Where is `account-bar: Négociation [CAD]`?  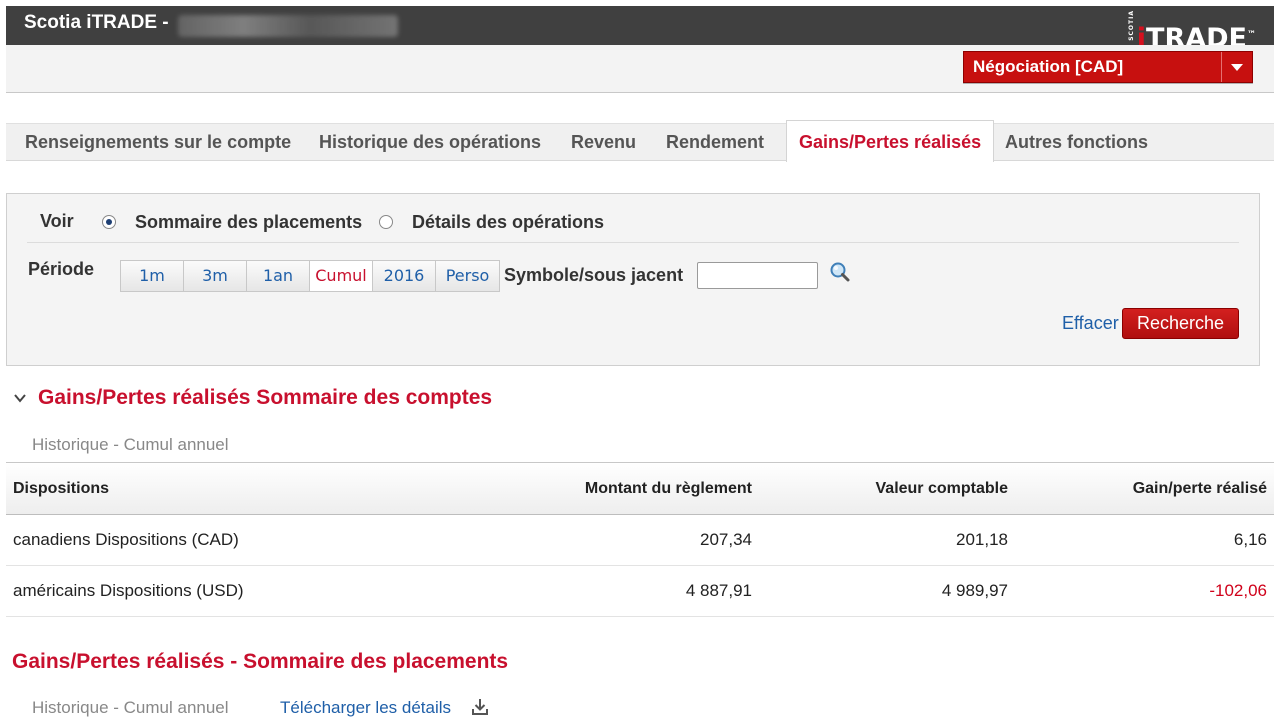
account-bar: Négociation [CAD] is located at coordinates (640, 69).